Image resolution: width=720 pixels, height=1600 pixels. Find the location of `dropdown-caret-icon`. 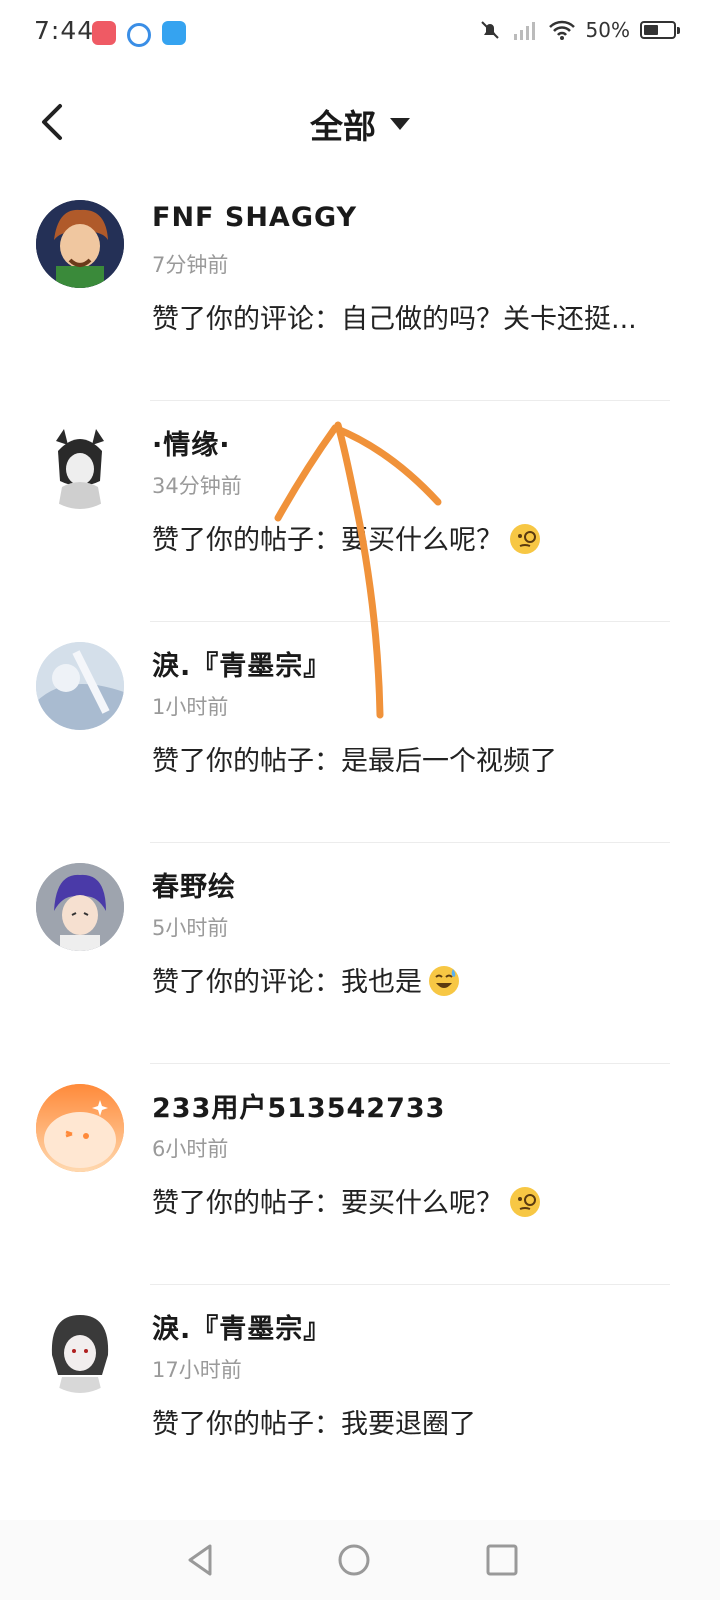

dropdown-caret-icon is located at coordinates (400, 124).